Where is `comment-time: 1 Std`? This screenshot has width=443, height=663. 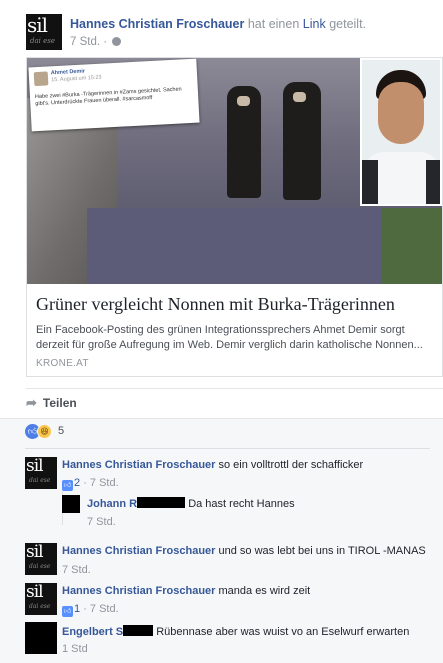
comment-time: 1 Std is located at coordinates (75, 649).